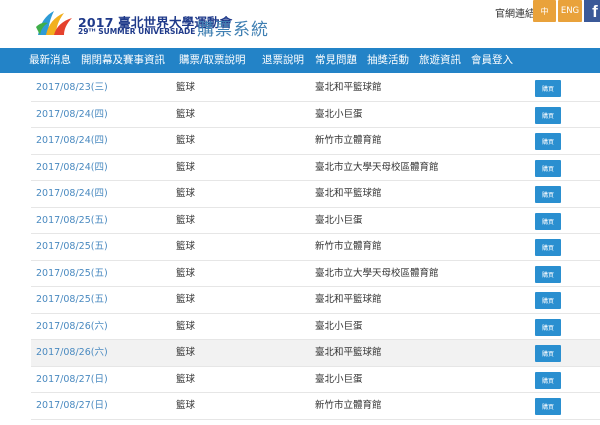 Image resolution: width=600 pixels, height=425 pixels. I want to click on nav-item-events: 開閉幕及賽事資訊, so click(123, 60).